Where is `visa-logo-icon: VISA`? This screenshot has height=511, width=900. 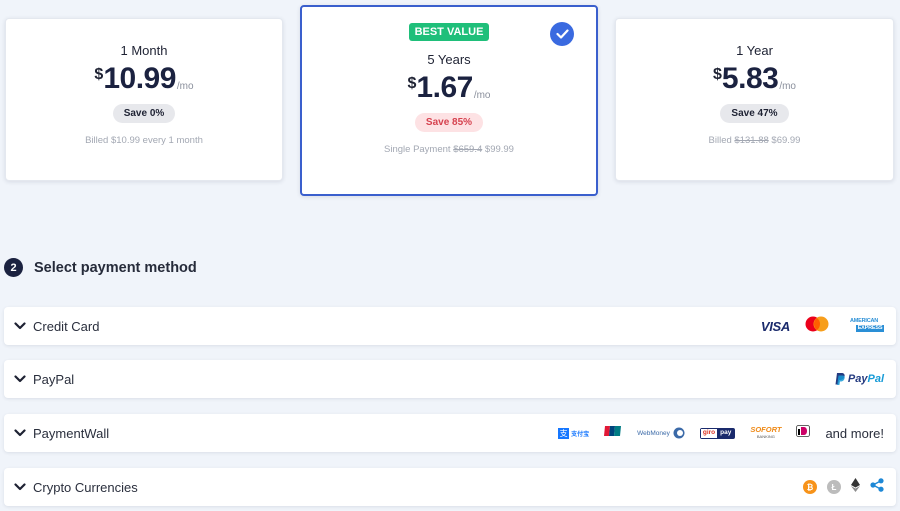
visa-logo-icon: VISA is located at coordinates (775, 326).